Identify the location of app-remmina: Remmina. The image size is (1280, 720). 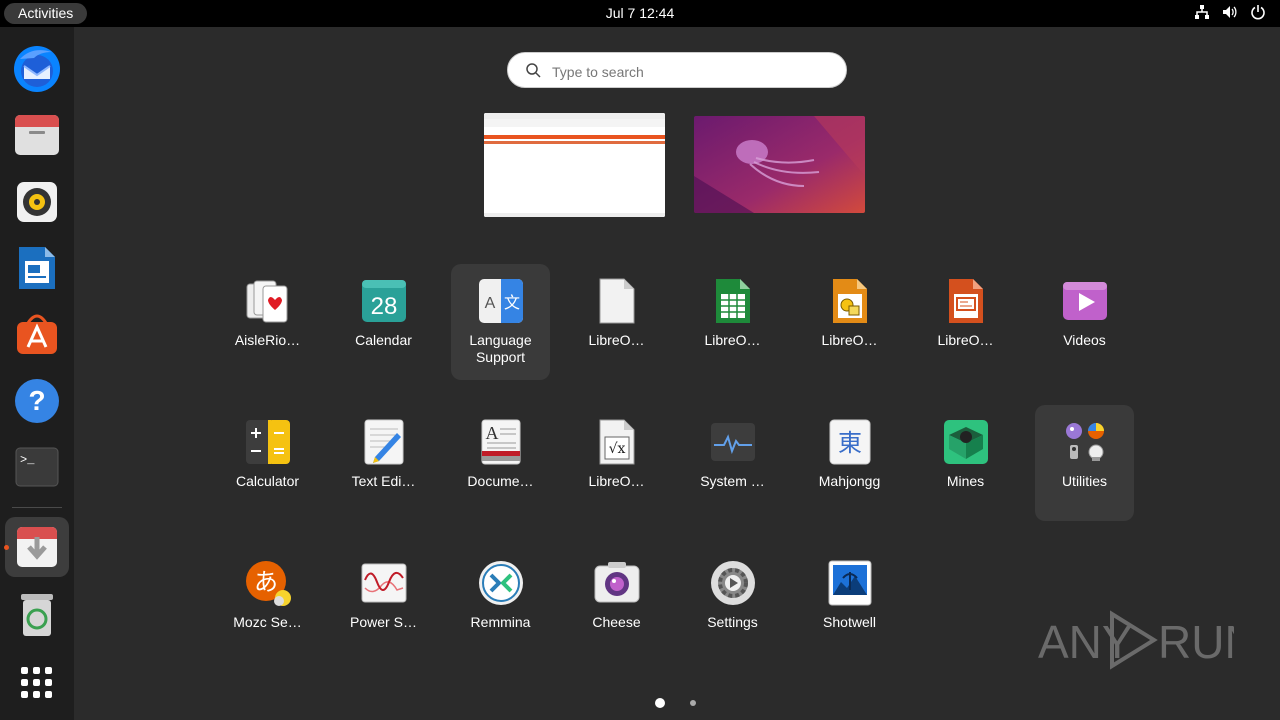
(500, 604).